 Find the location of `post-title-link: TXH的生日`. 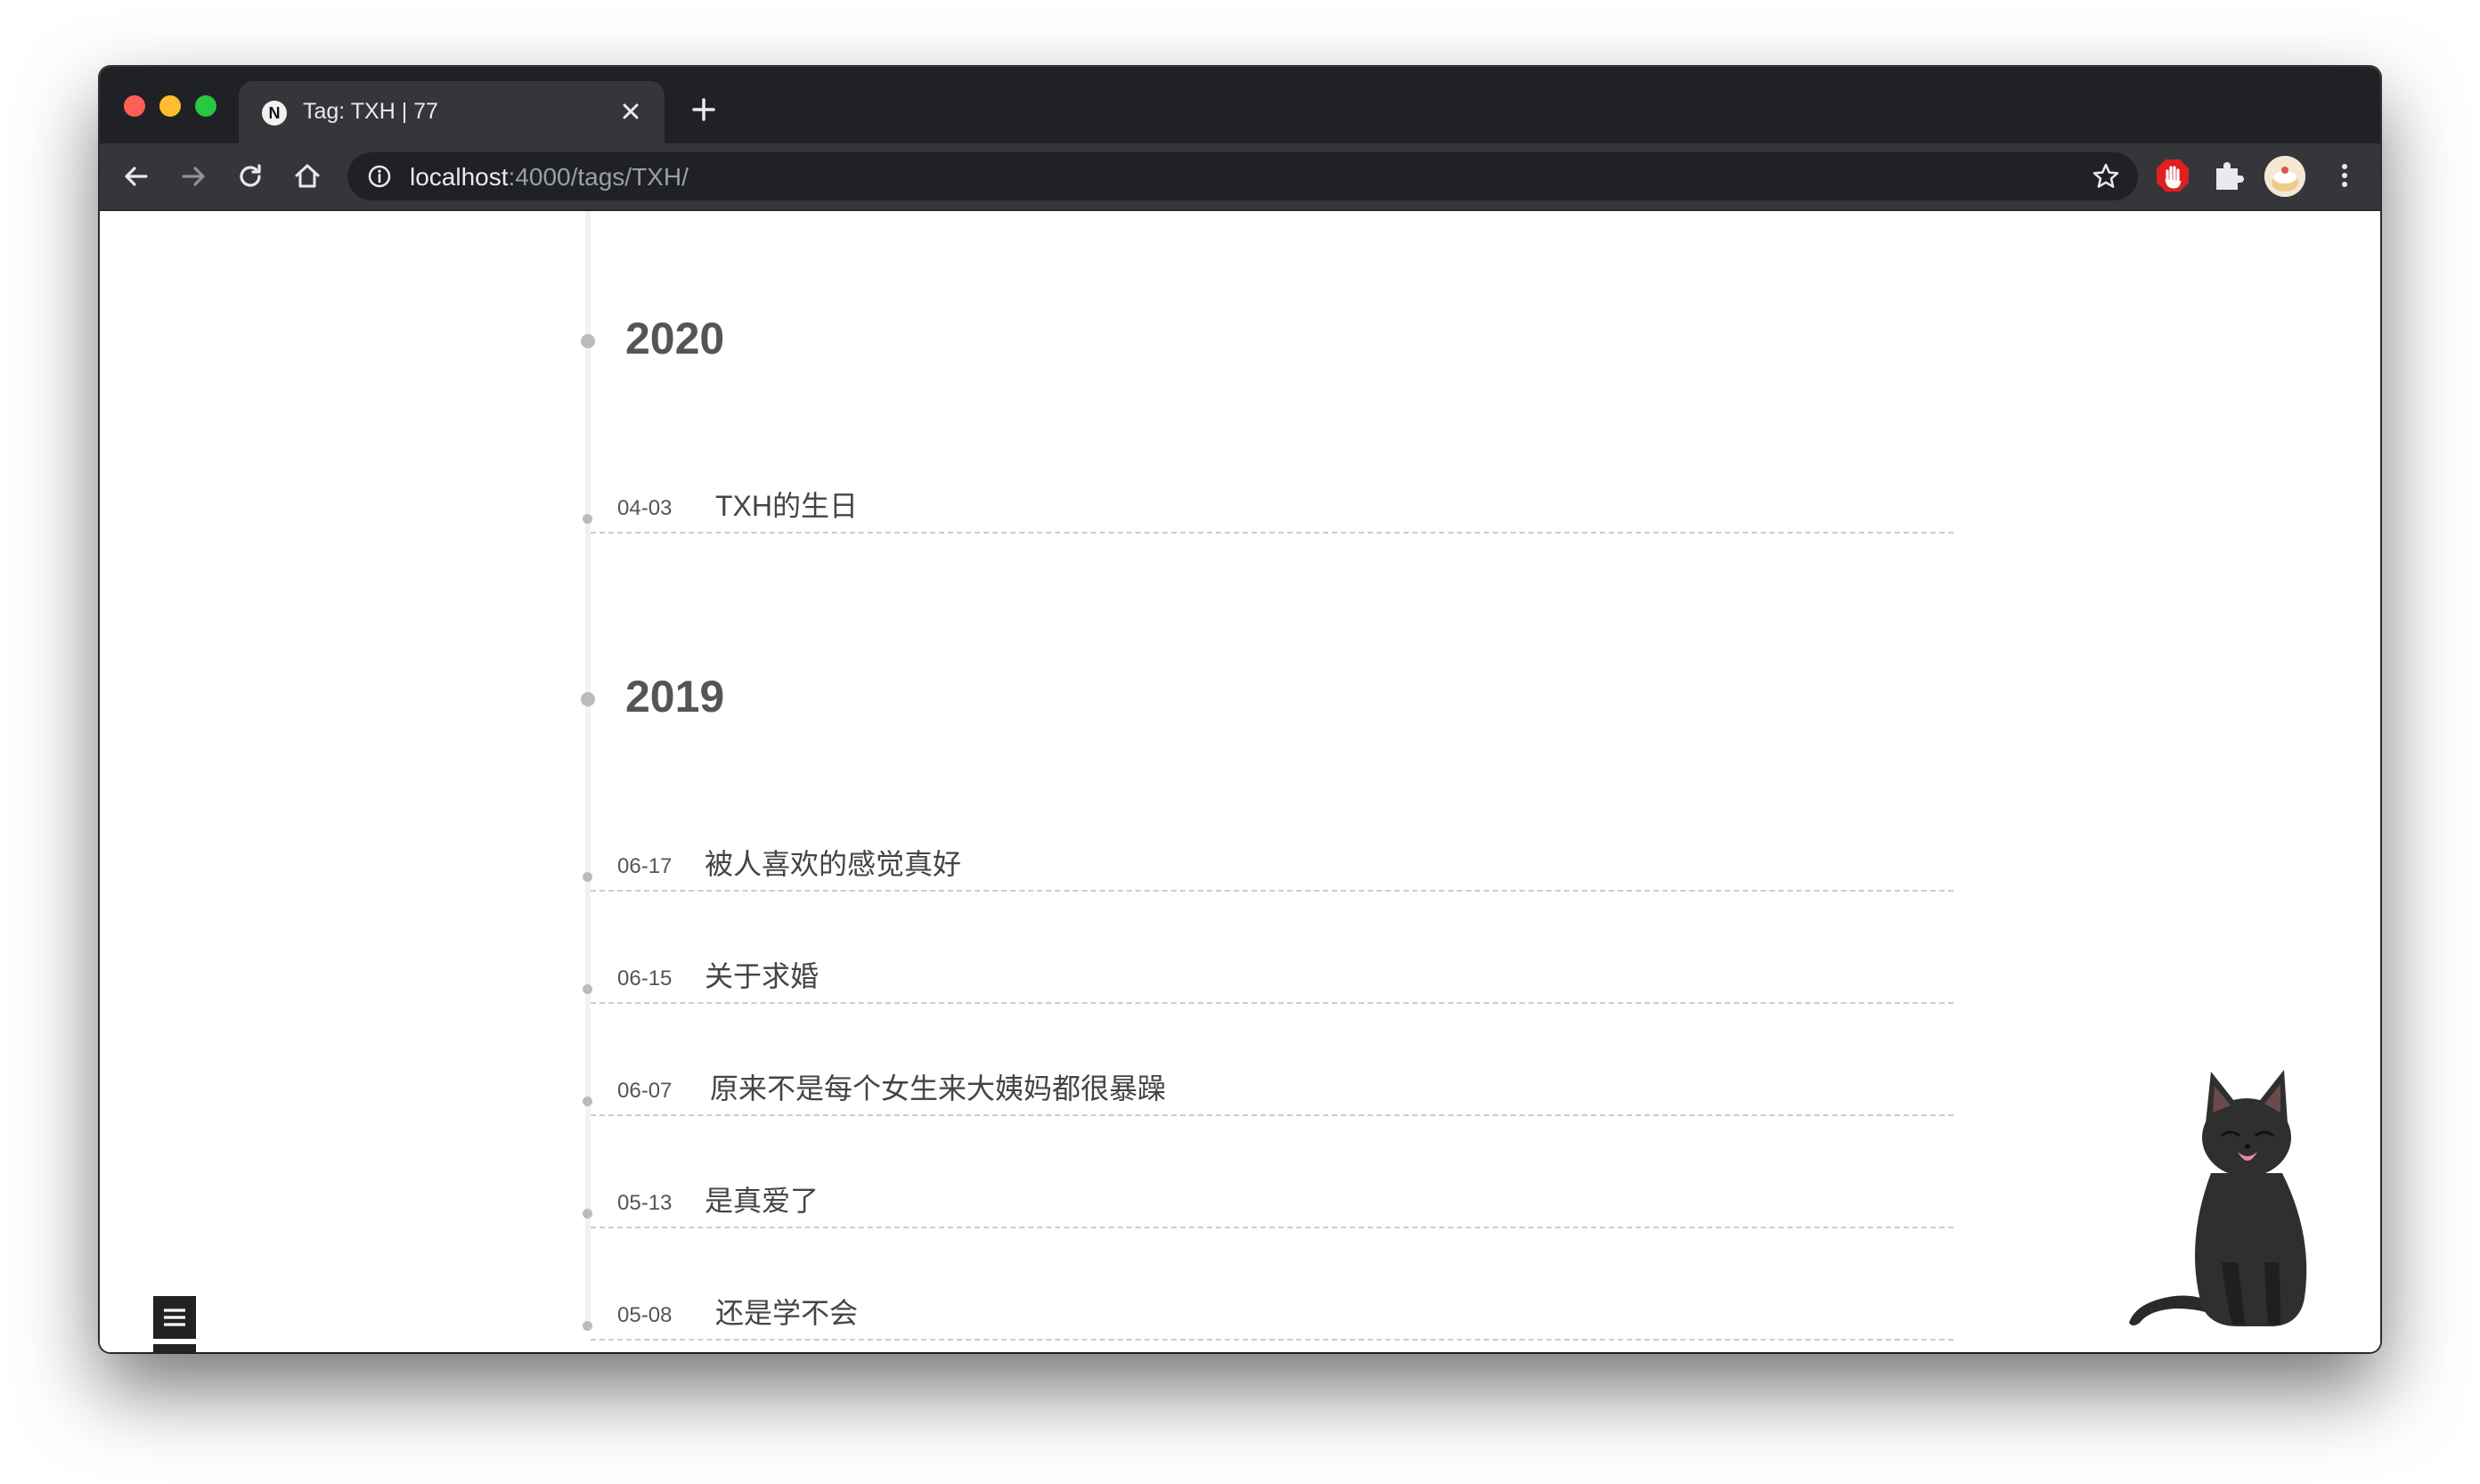

post-title-link: TXH的生日 is located at coordinates (786, 505).